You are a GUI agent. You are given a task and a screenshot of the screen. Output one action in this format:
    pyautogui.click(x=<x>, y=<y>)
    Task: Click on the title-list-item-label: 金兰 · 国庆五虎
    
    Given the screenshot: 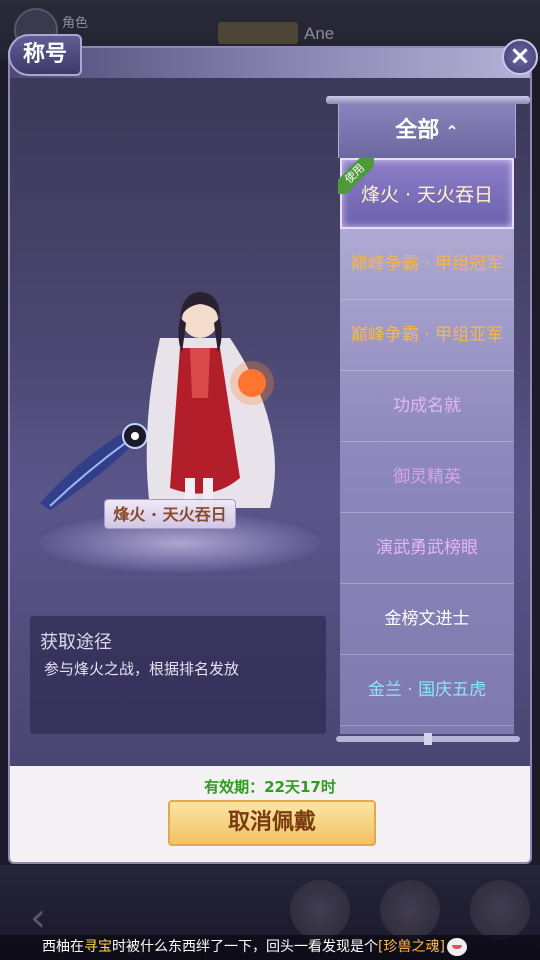 What is the action you would take?
    pyautogui.click(x=427, y=690)
    